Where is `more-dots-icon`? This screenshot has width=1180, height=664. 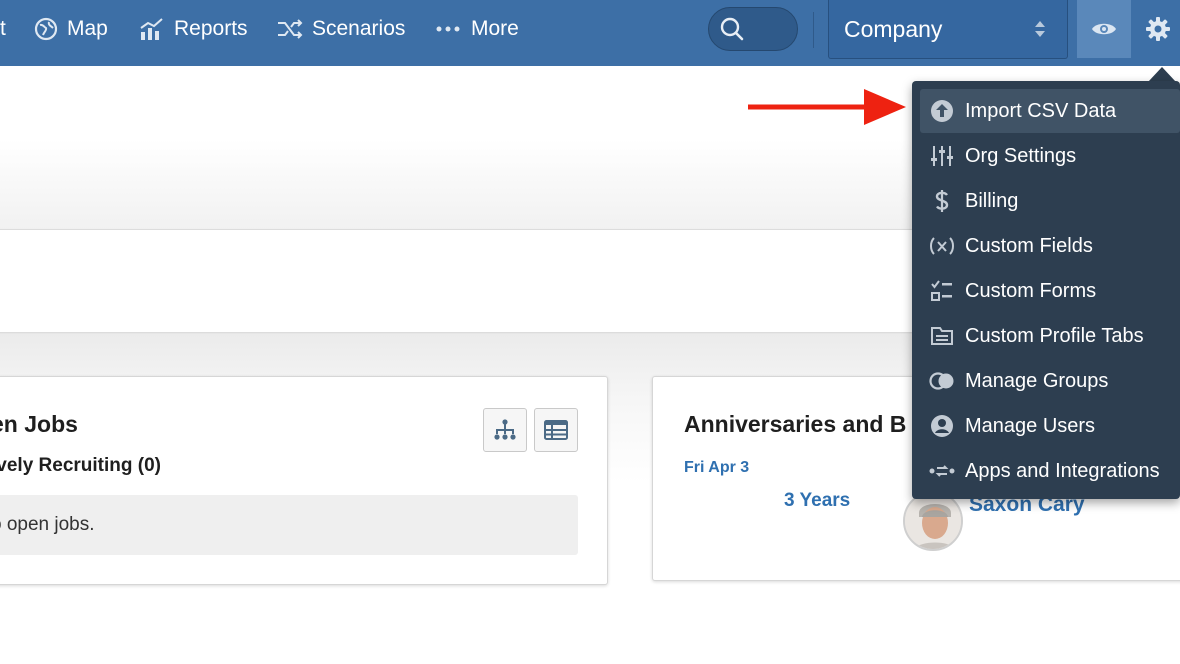 more-dots-icon is located at coordinates (448, 29).